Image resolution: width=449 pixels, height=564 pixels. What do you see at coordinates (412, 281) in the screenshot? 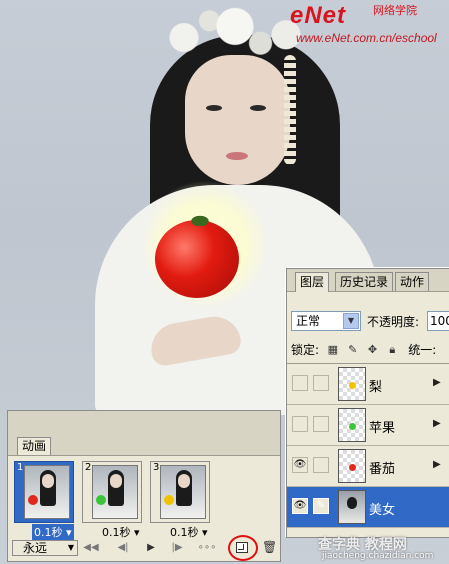
I see `tab-actions: 动作` at bounding box center [412, 281].